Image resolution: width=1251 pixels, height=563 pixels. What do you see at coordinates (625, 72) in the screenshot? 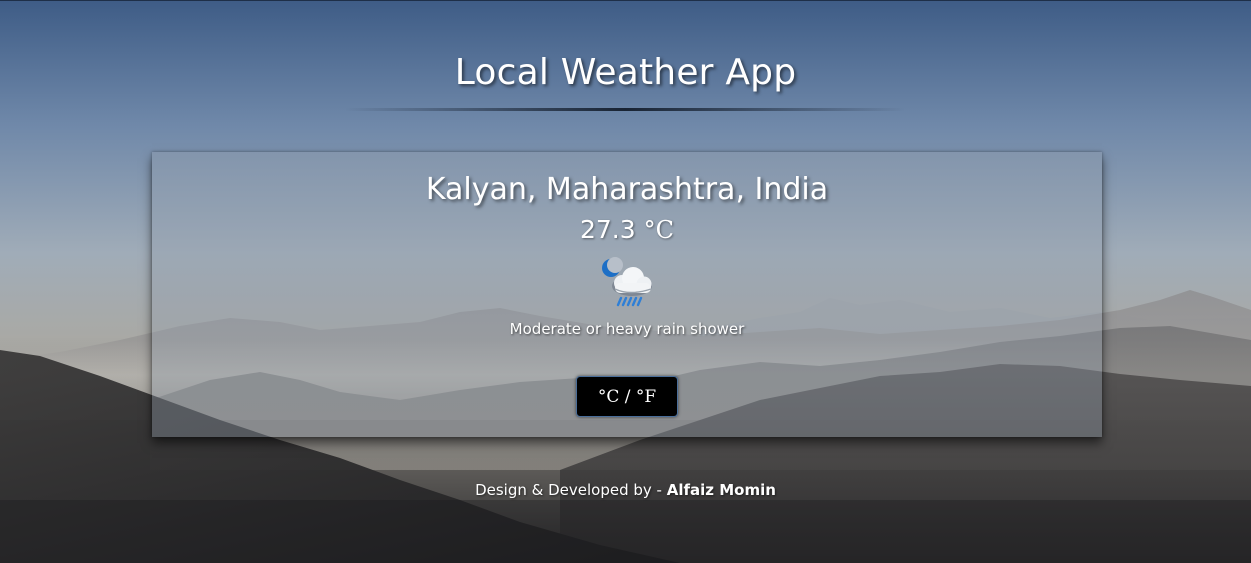
I see `page-title: Local Weather App` at bounding box center [625, 72].